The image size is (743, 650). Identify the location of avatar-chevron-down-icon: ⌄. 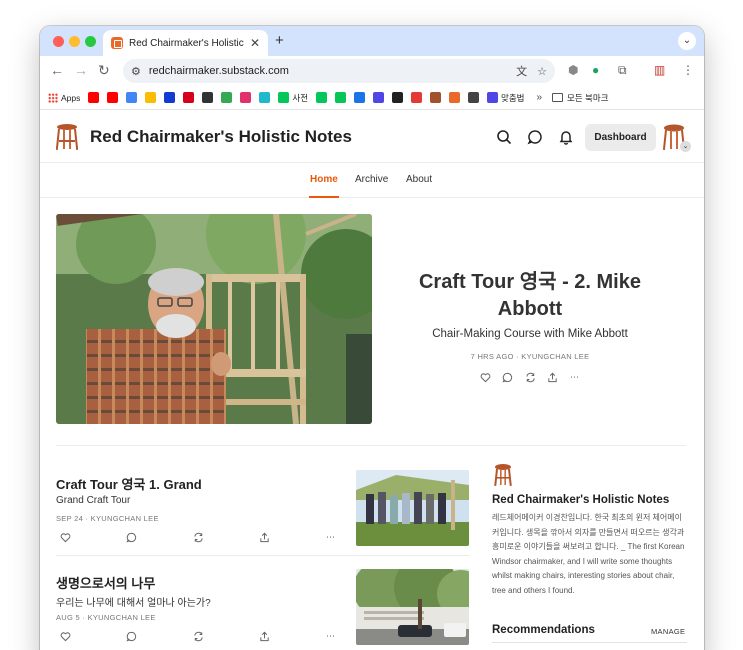
(685, 146).